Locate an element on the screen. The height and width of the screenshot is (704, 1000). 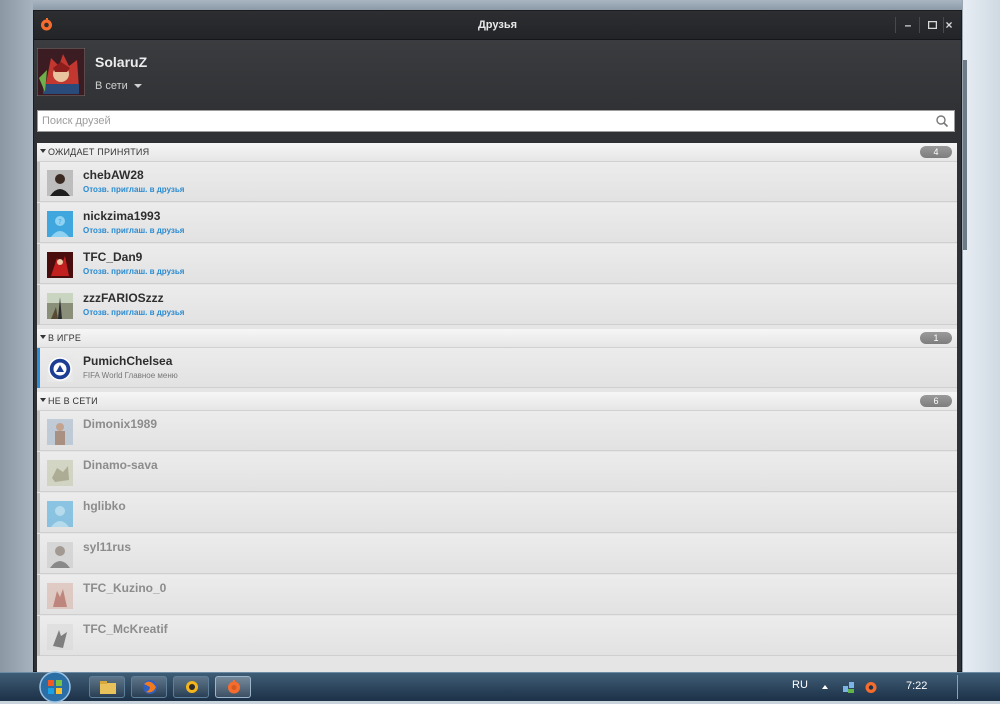
show-hidden-icons-icon is located at coordinates (825, 687).